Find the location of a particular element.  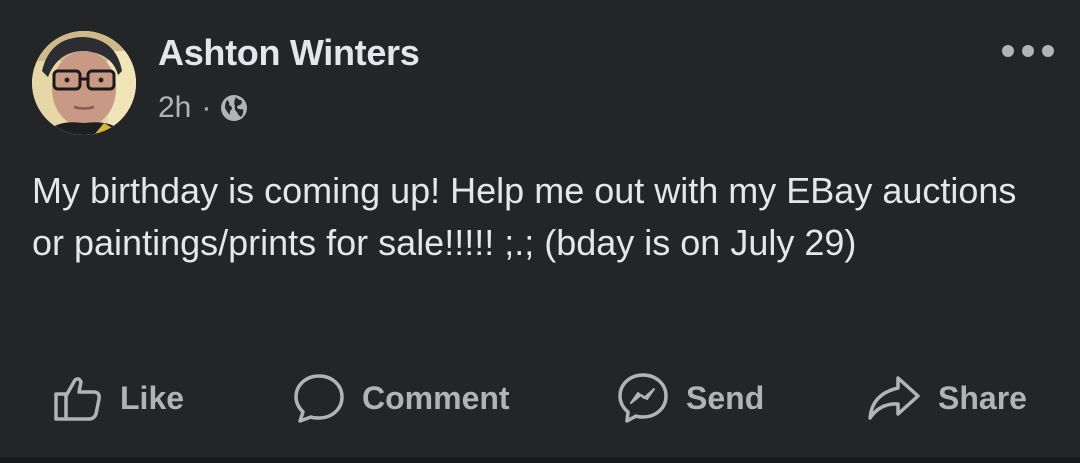

comment-button: Comment is located at coordinates (401, 398).